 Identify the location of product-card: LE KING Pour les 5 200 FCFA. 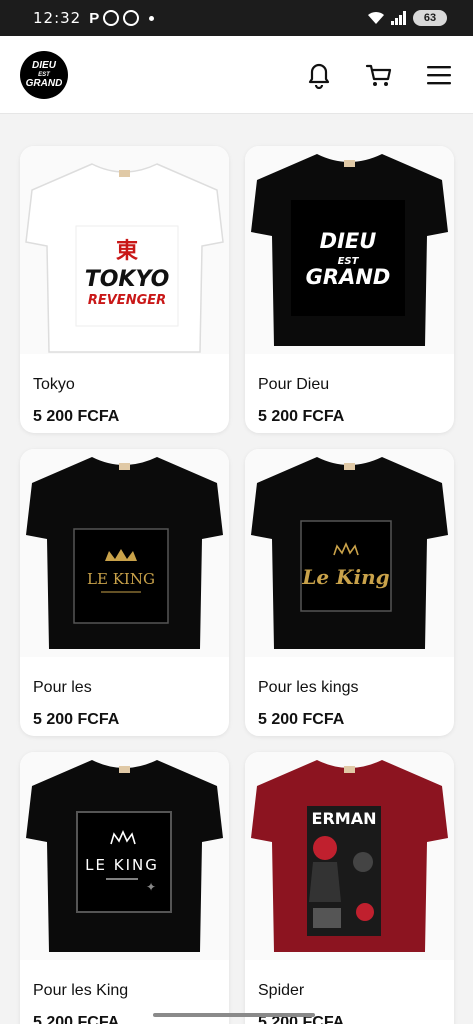
(124, 592).